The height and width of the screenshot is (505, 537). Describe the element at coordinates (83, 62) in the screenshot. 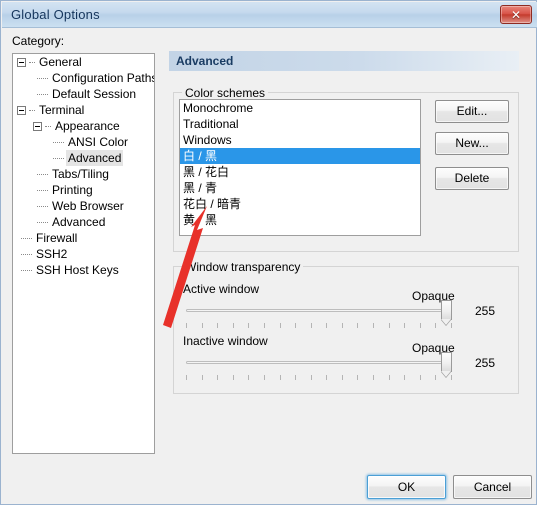

I see `sidebar-item-general: General` at that location.